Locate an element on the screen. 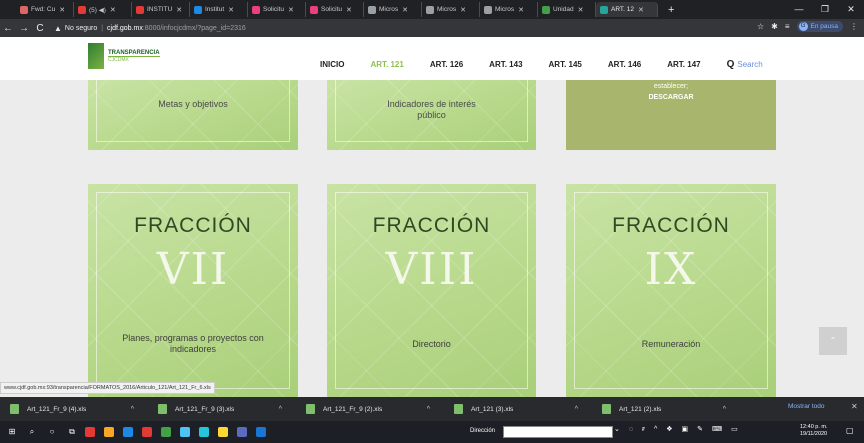 Image resolution: width=864 pixels, height=443 pixels. close-shelf-icon: ✕ is located at coordinates (854, 406).